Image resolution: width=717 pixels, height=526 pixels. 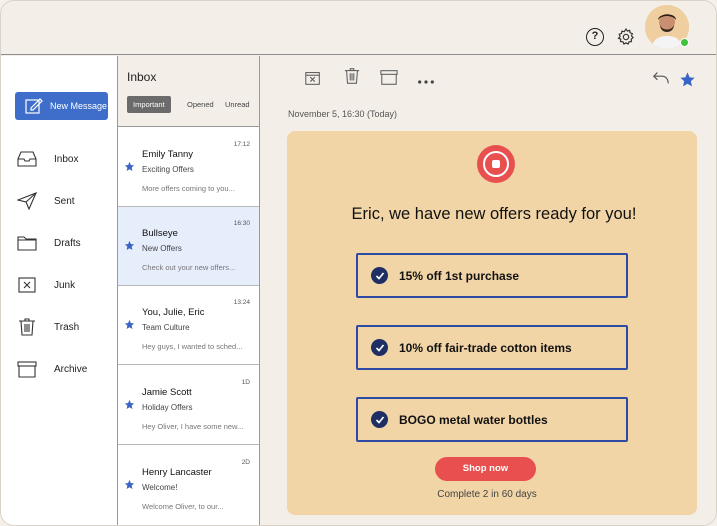 I want to click on sidebar-item-inbox: Inbox, so click(x=47, y=159).